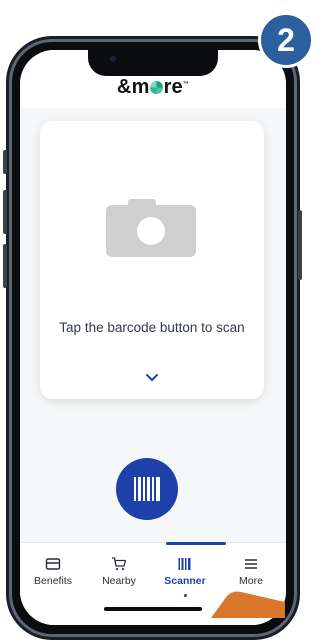 The image size is (320, 640). I want to click on phone-notch, so click(153, 63).